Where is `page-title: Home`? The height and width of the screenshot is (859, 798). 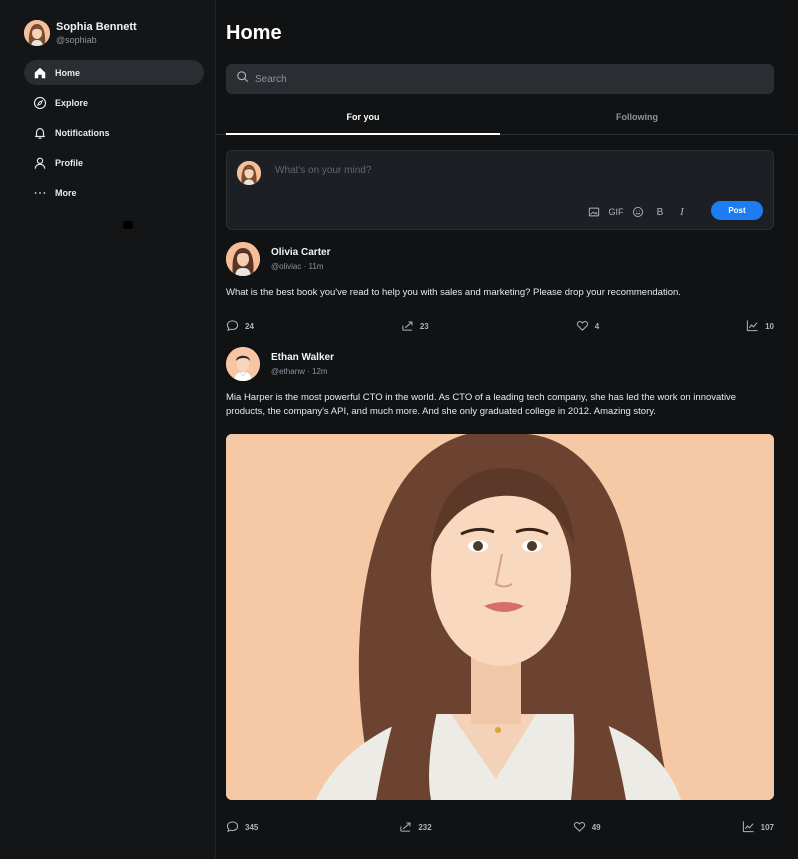 page-title: Home is located at coordinates (254, 33).